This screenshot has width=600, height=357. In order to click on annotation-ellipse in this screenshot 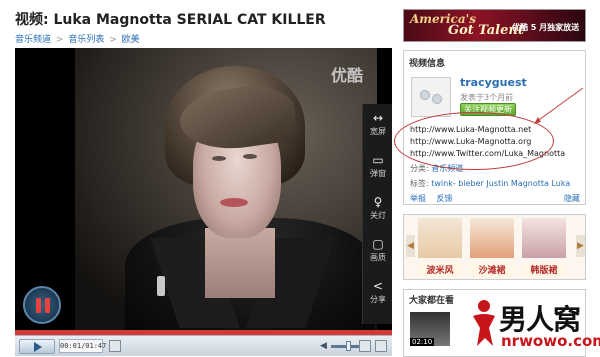, I will do `click(474, 141)`.